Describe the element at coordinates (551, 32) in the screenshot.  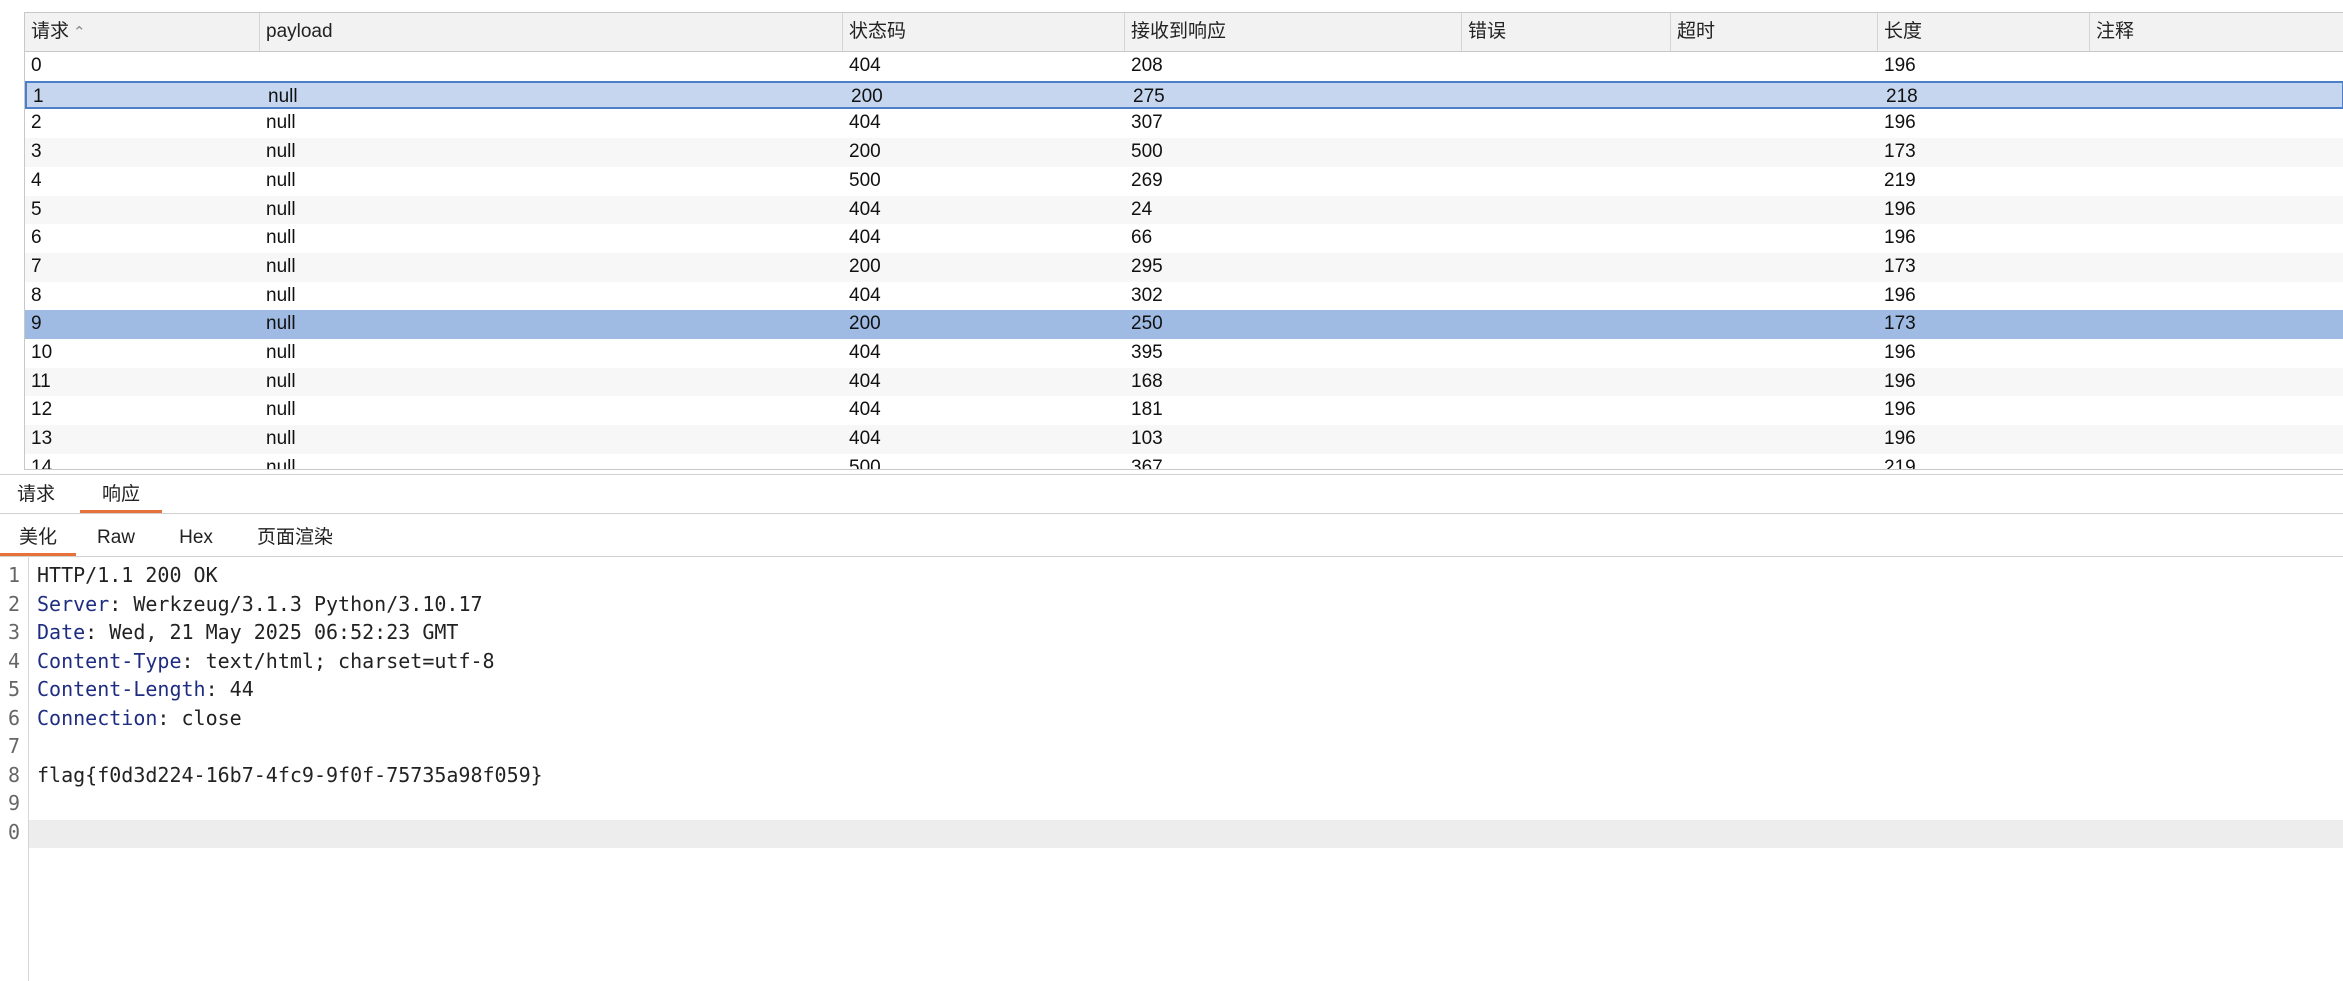
I see `column-header-payload: payload` at that location.